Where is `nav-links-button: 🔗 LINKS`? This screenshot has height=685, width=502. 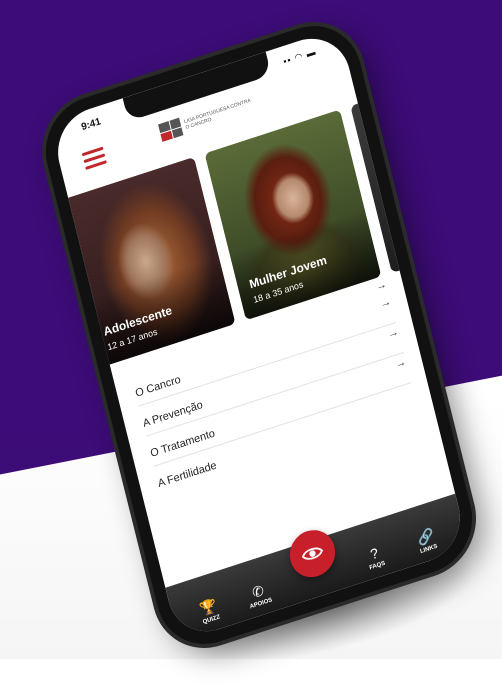 nav-links-button: 🔗 LINKS is located at coordinates (426, 540).